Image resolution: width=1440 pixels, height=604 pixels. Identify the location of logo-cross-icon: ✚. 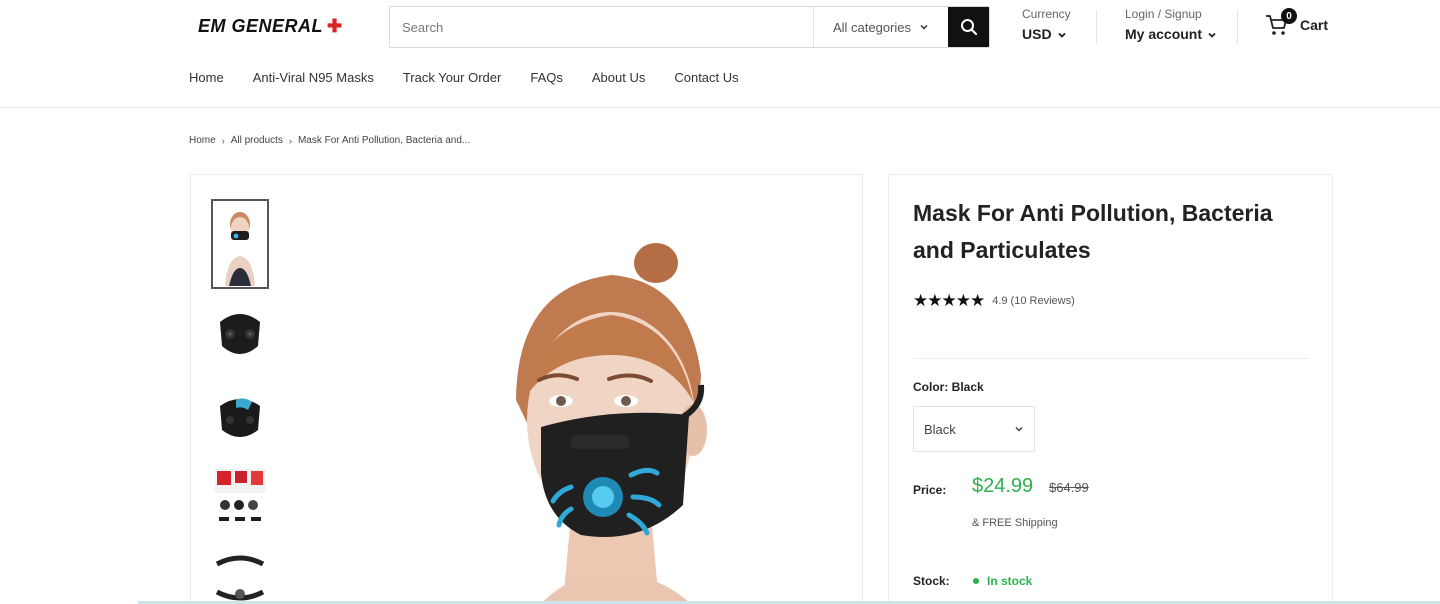
(335, 26).